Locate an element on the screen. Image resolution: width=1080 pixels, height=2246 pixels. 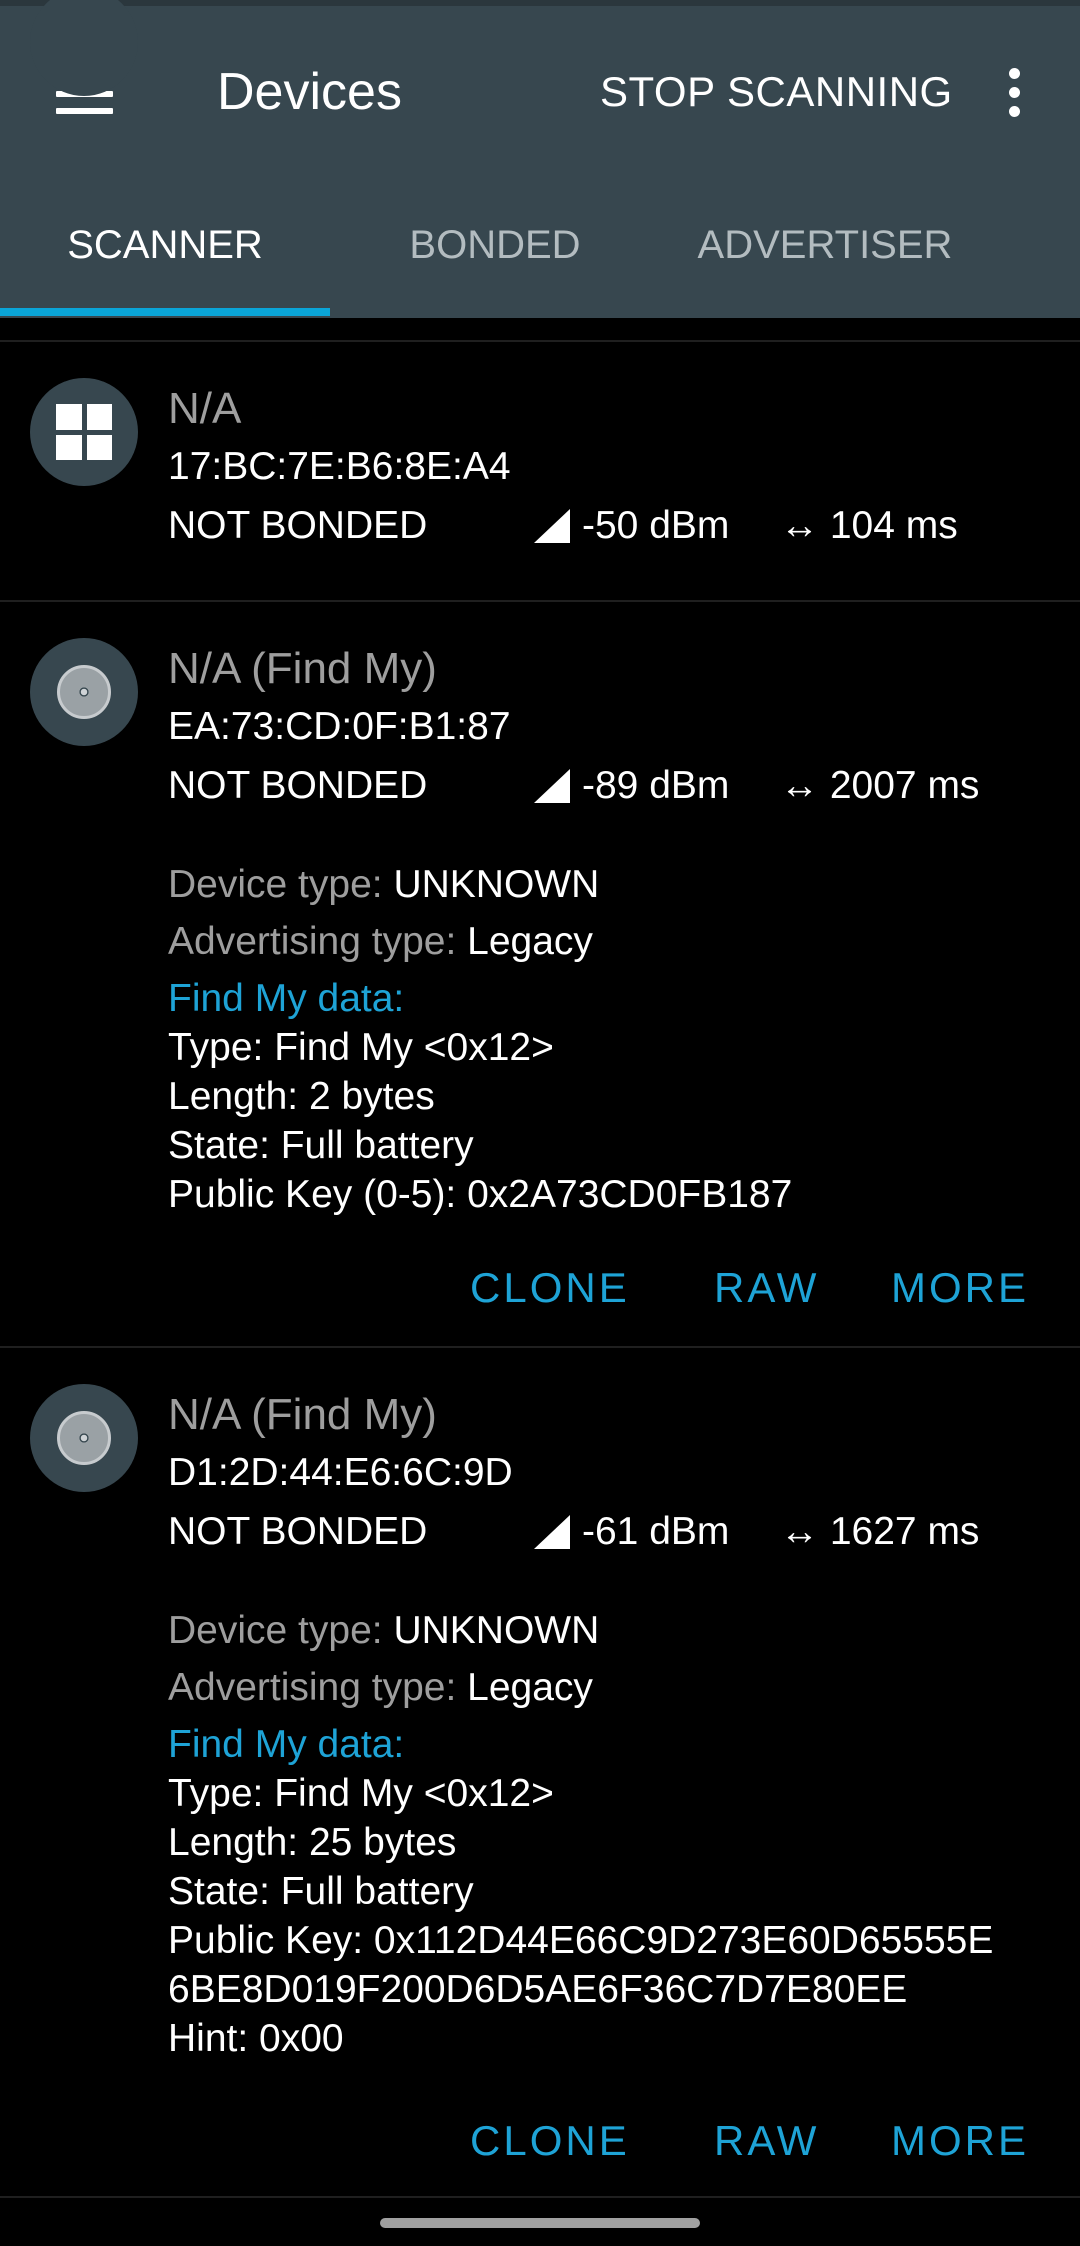
device-status-row: NOT BONDED -50 dBm ↔ 104 ms is located at coordinates (608, 526).